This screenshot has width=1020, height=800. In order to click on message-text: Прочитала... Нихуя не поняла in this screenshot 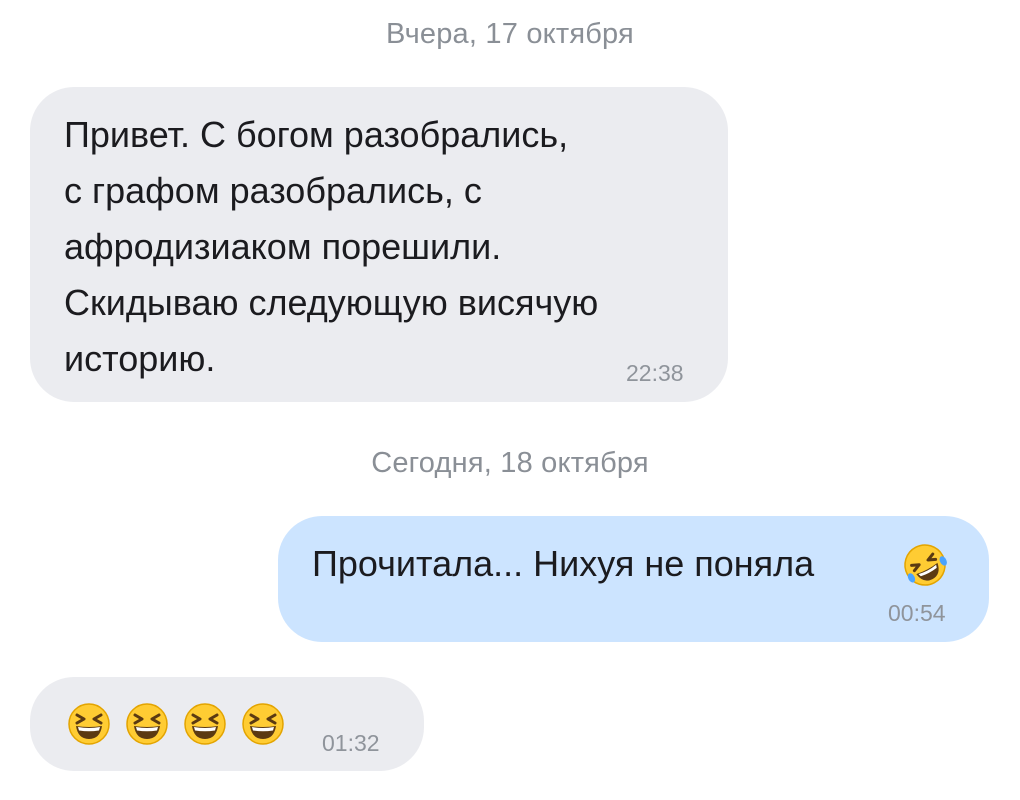, I will do `click(563, 563)`.